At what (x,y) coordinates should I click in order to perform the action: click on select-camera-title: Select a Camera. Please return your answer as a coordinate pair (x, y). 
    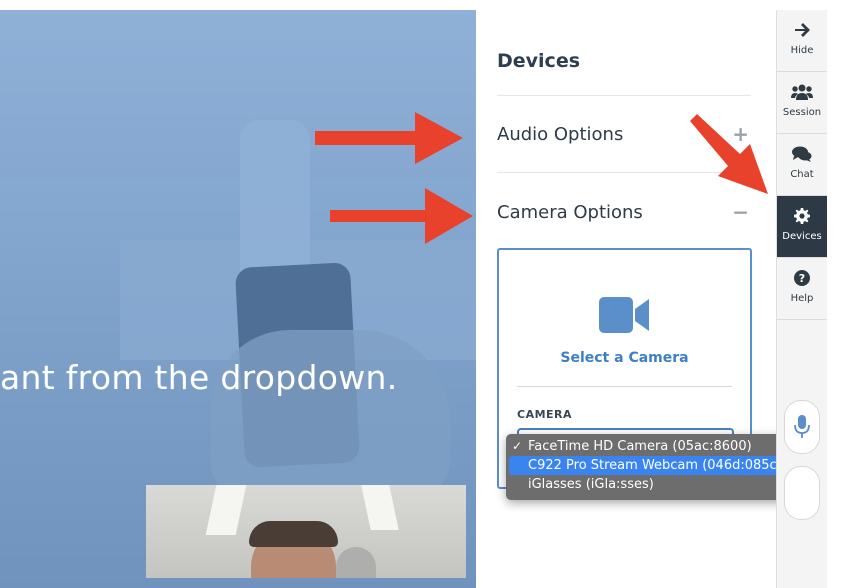
    Looking at the image, I should click on (624, 358).